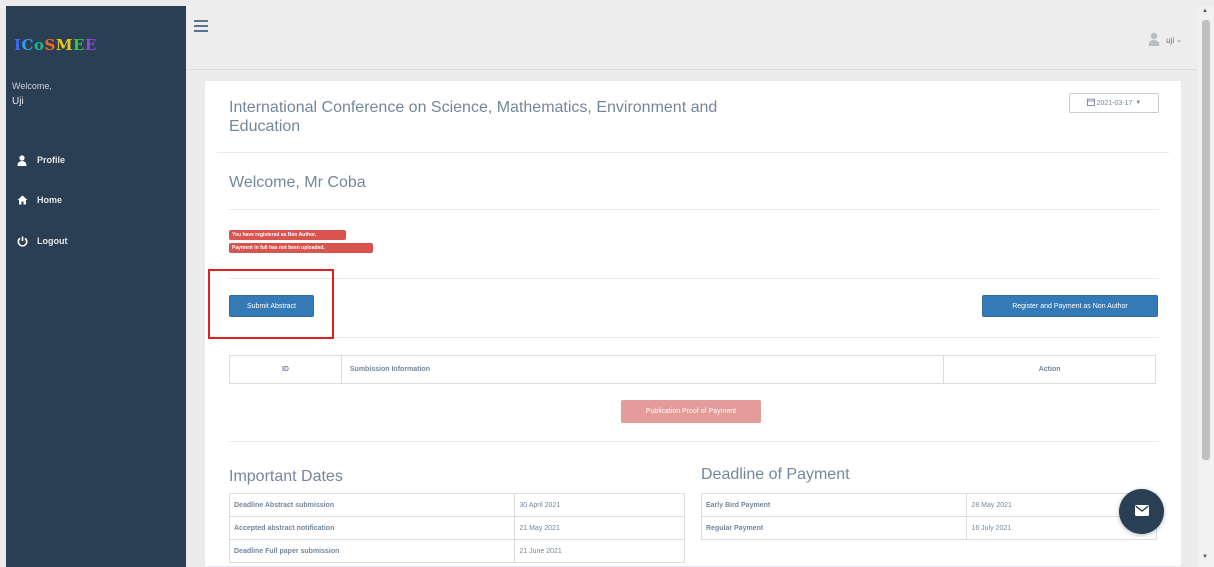 The height and width of the screenshot is (567, 1214). I want to click on date-value: 21 June 2021, so click(599, 551).